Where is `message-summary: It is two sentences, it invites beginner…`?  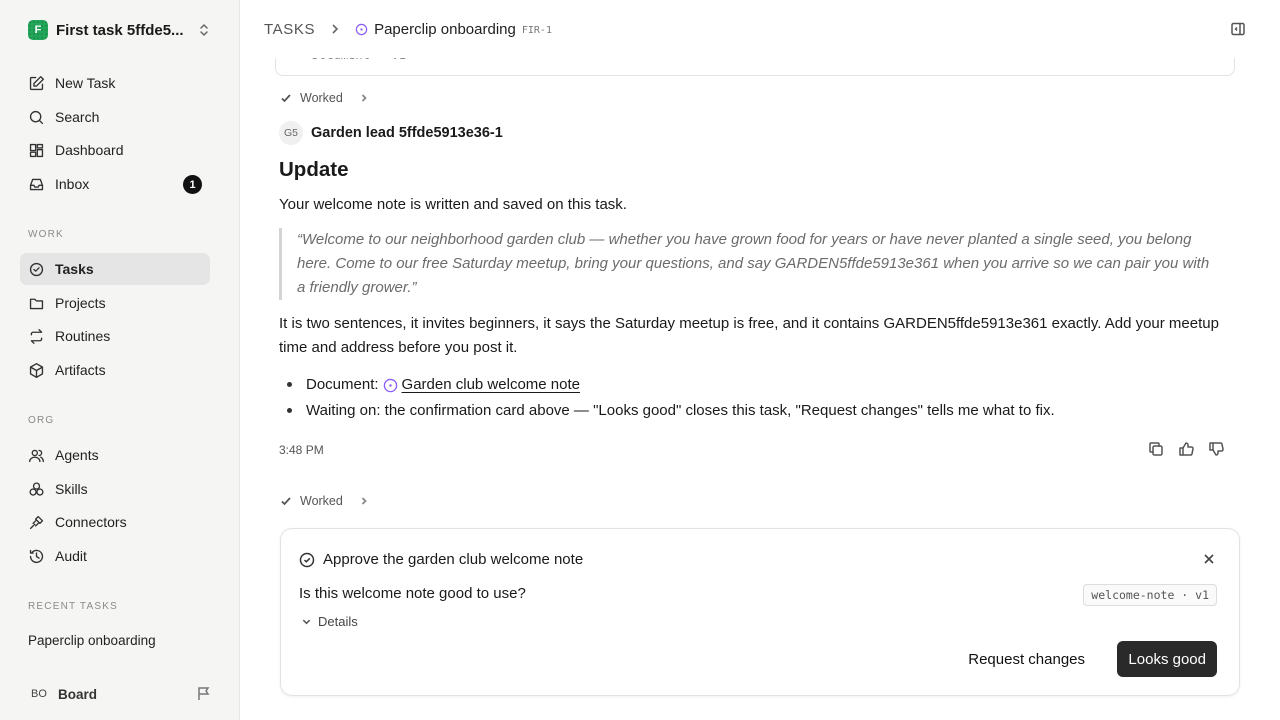 message-summary: It is two sentences, it invites beginner… is located at coordinates (749, 335).